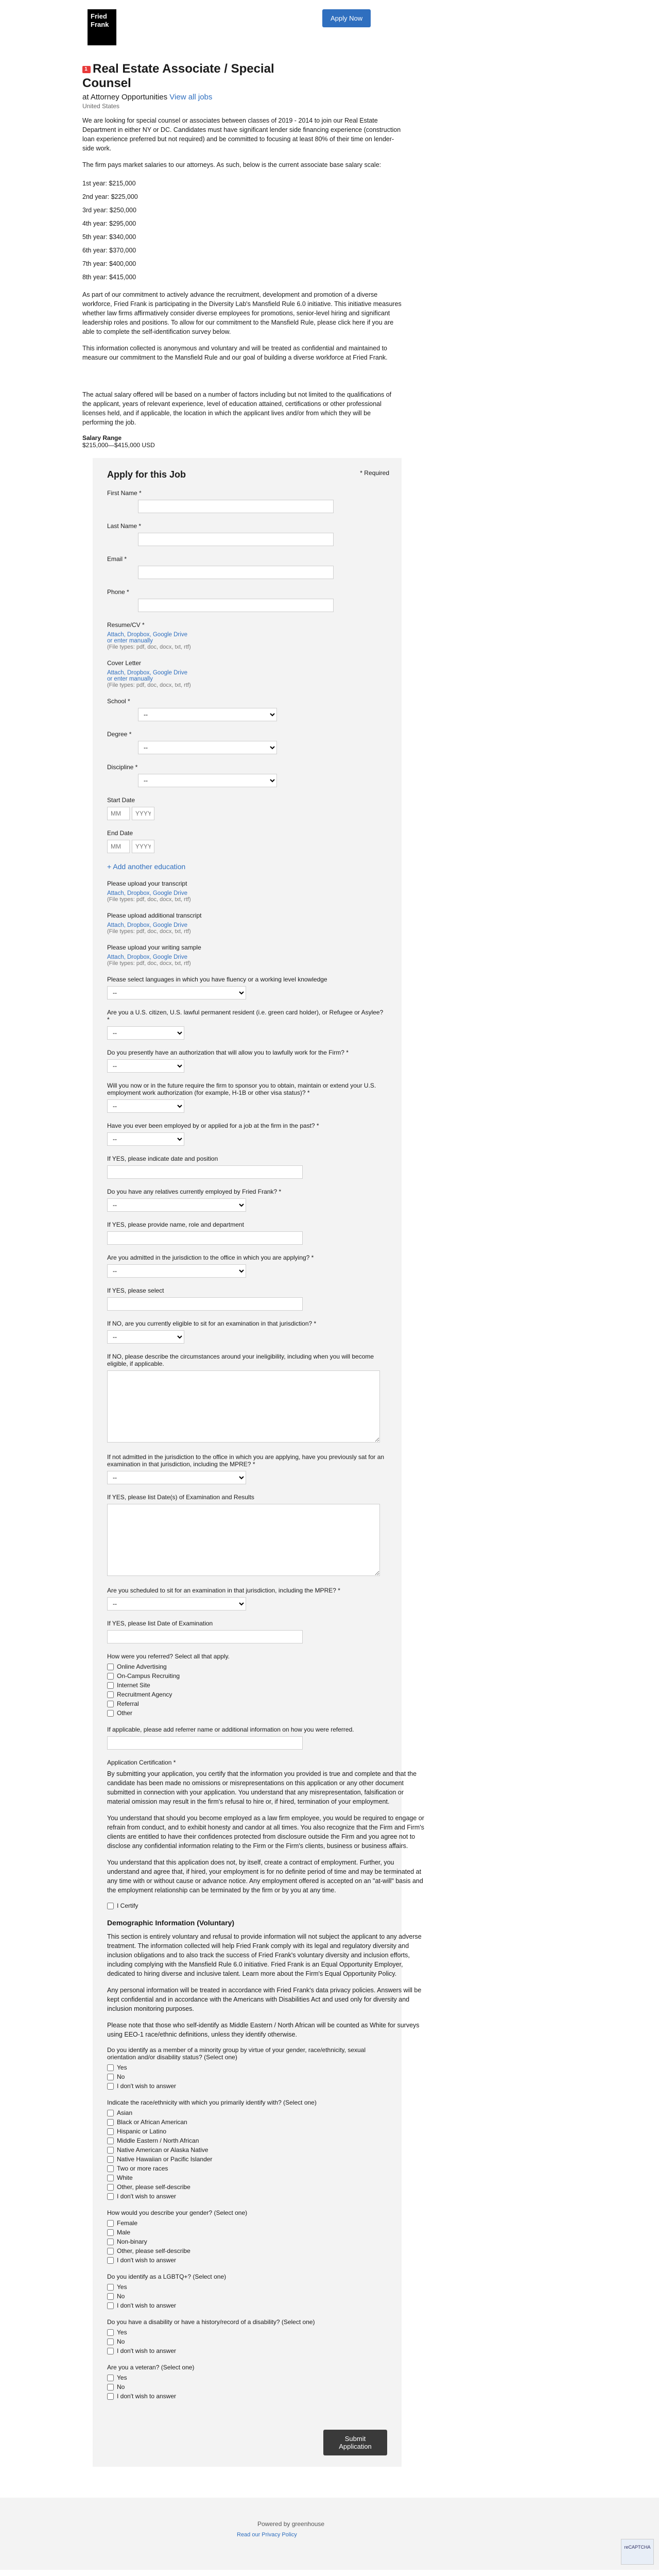  I want to click on veteran-option: Yes, so click(247, 2377).